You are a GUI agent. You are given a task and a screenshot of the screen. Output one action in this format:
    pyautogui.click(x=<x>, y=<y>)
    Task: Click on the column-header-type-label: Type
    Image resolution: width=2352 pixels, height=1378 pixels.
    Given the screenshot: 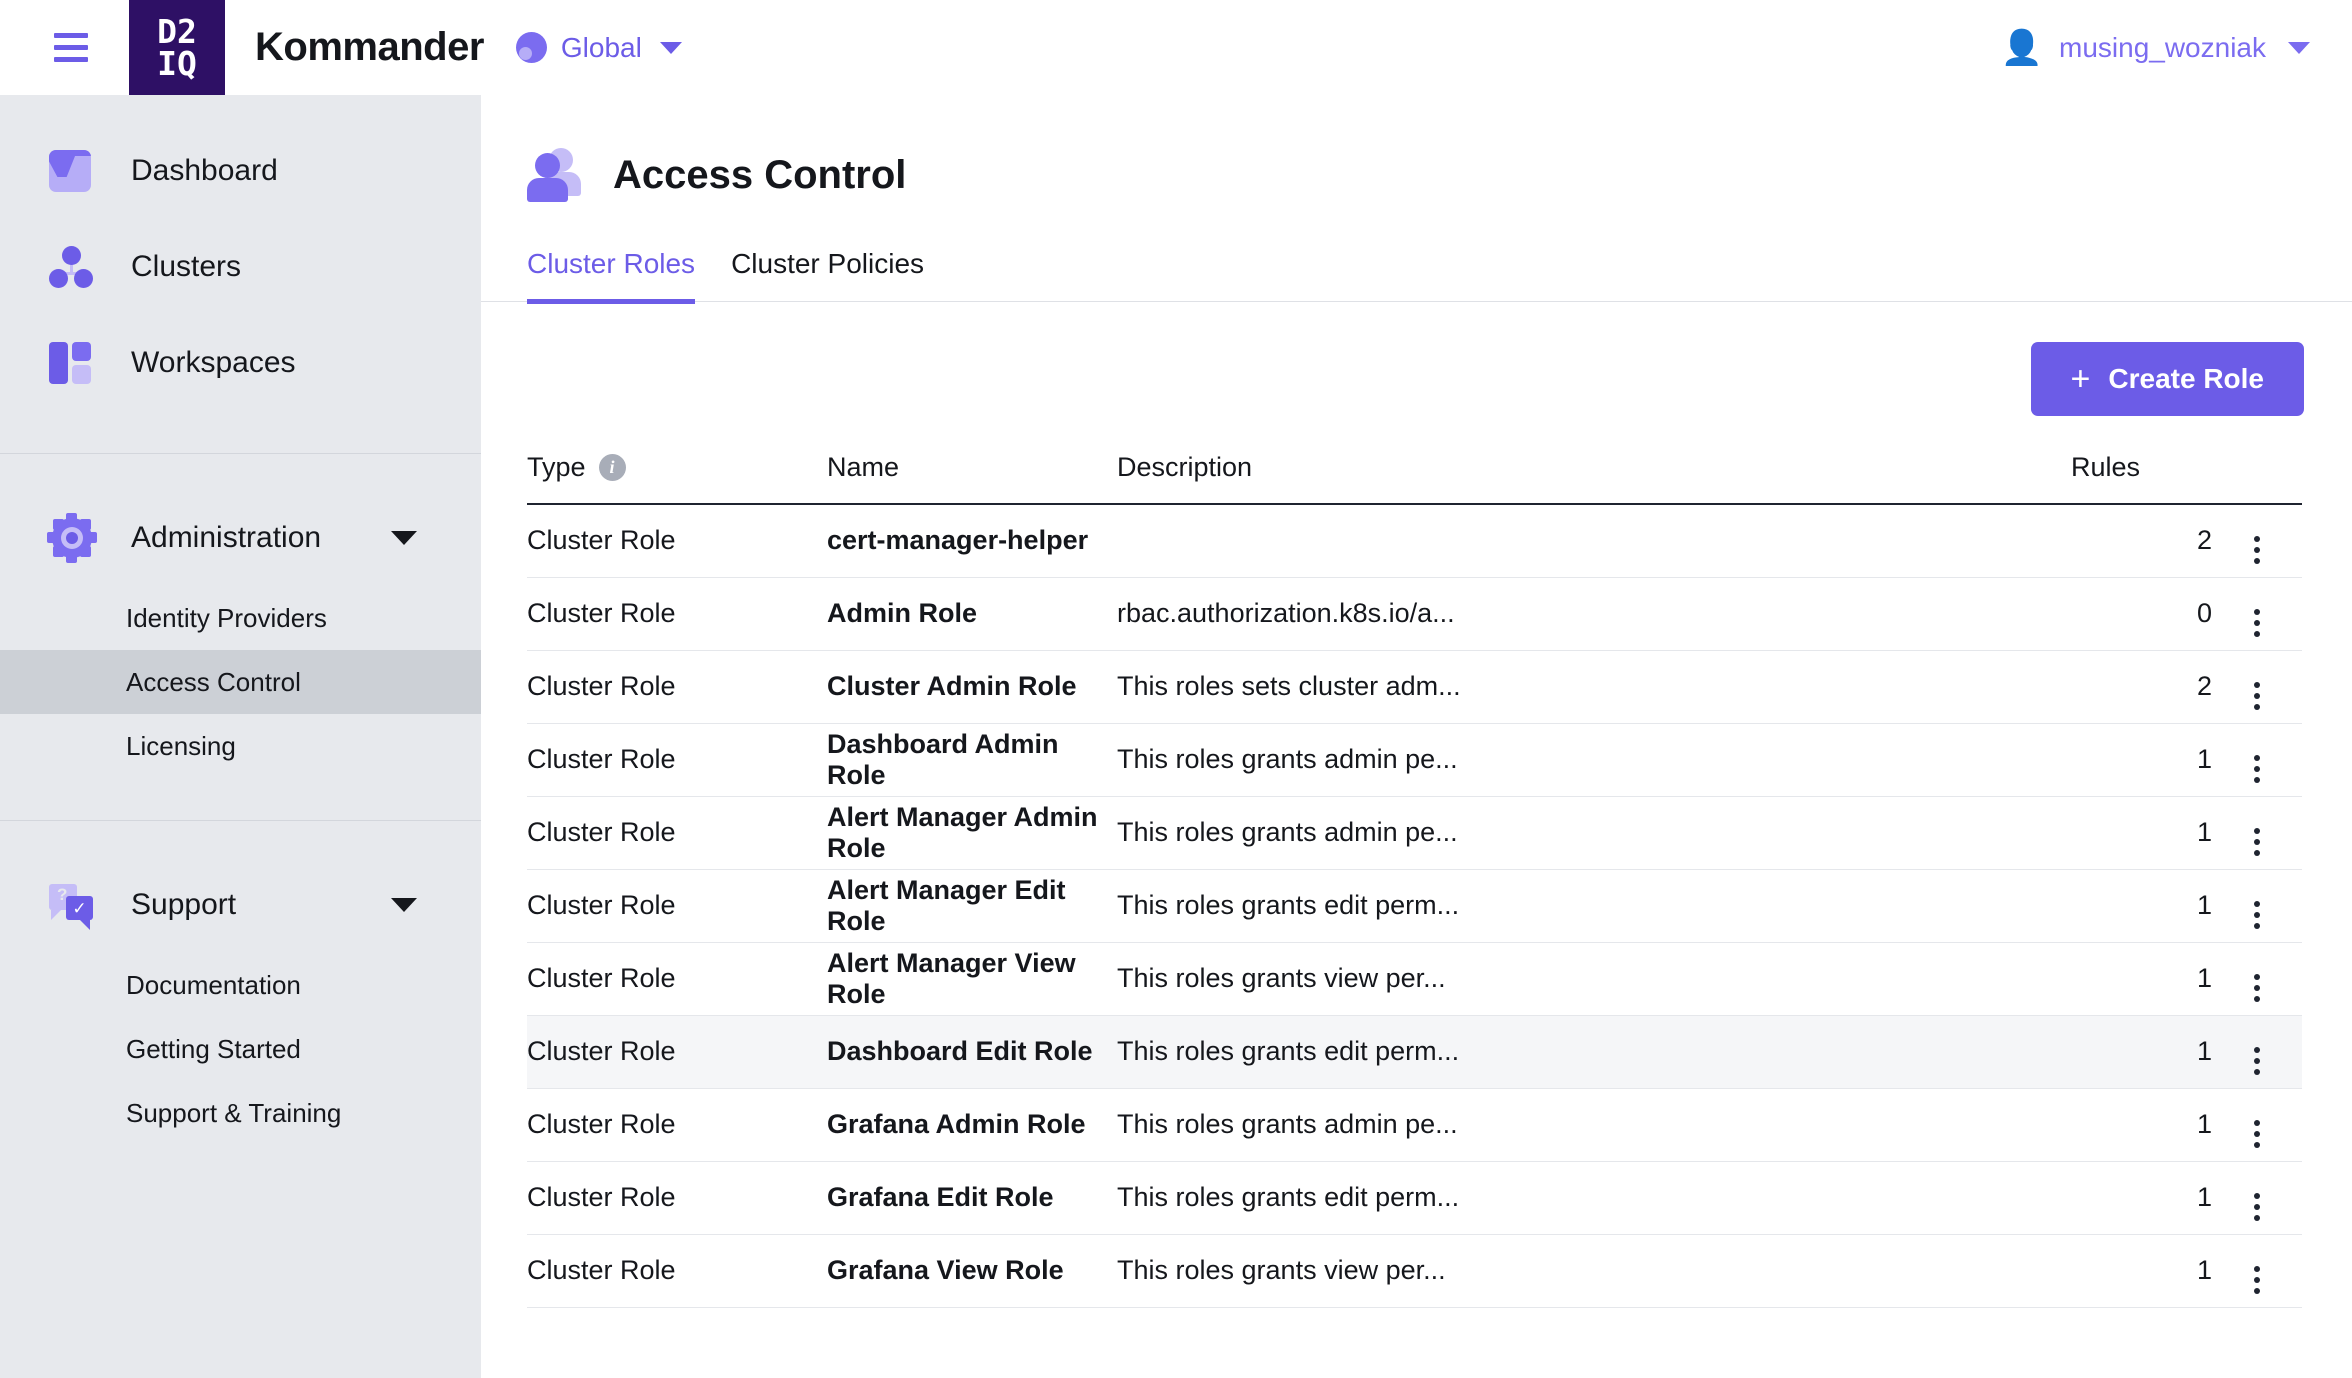 What is the action you would take?
    pyautogui.click(x=556, y=467)
    